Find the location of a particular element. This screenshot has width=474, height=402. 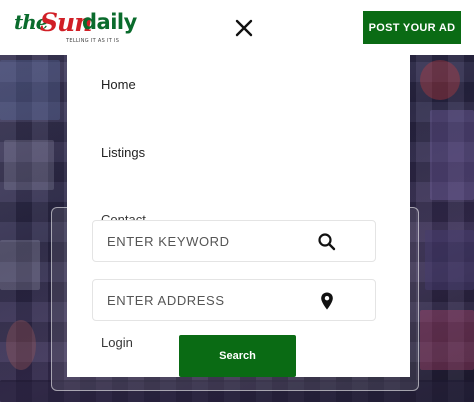

keyword-field is located at coordinates (234, 241).